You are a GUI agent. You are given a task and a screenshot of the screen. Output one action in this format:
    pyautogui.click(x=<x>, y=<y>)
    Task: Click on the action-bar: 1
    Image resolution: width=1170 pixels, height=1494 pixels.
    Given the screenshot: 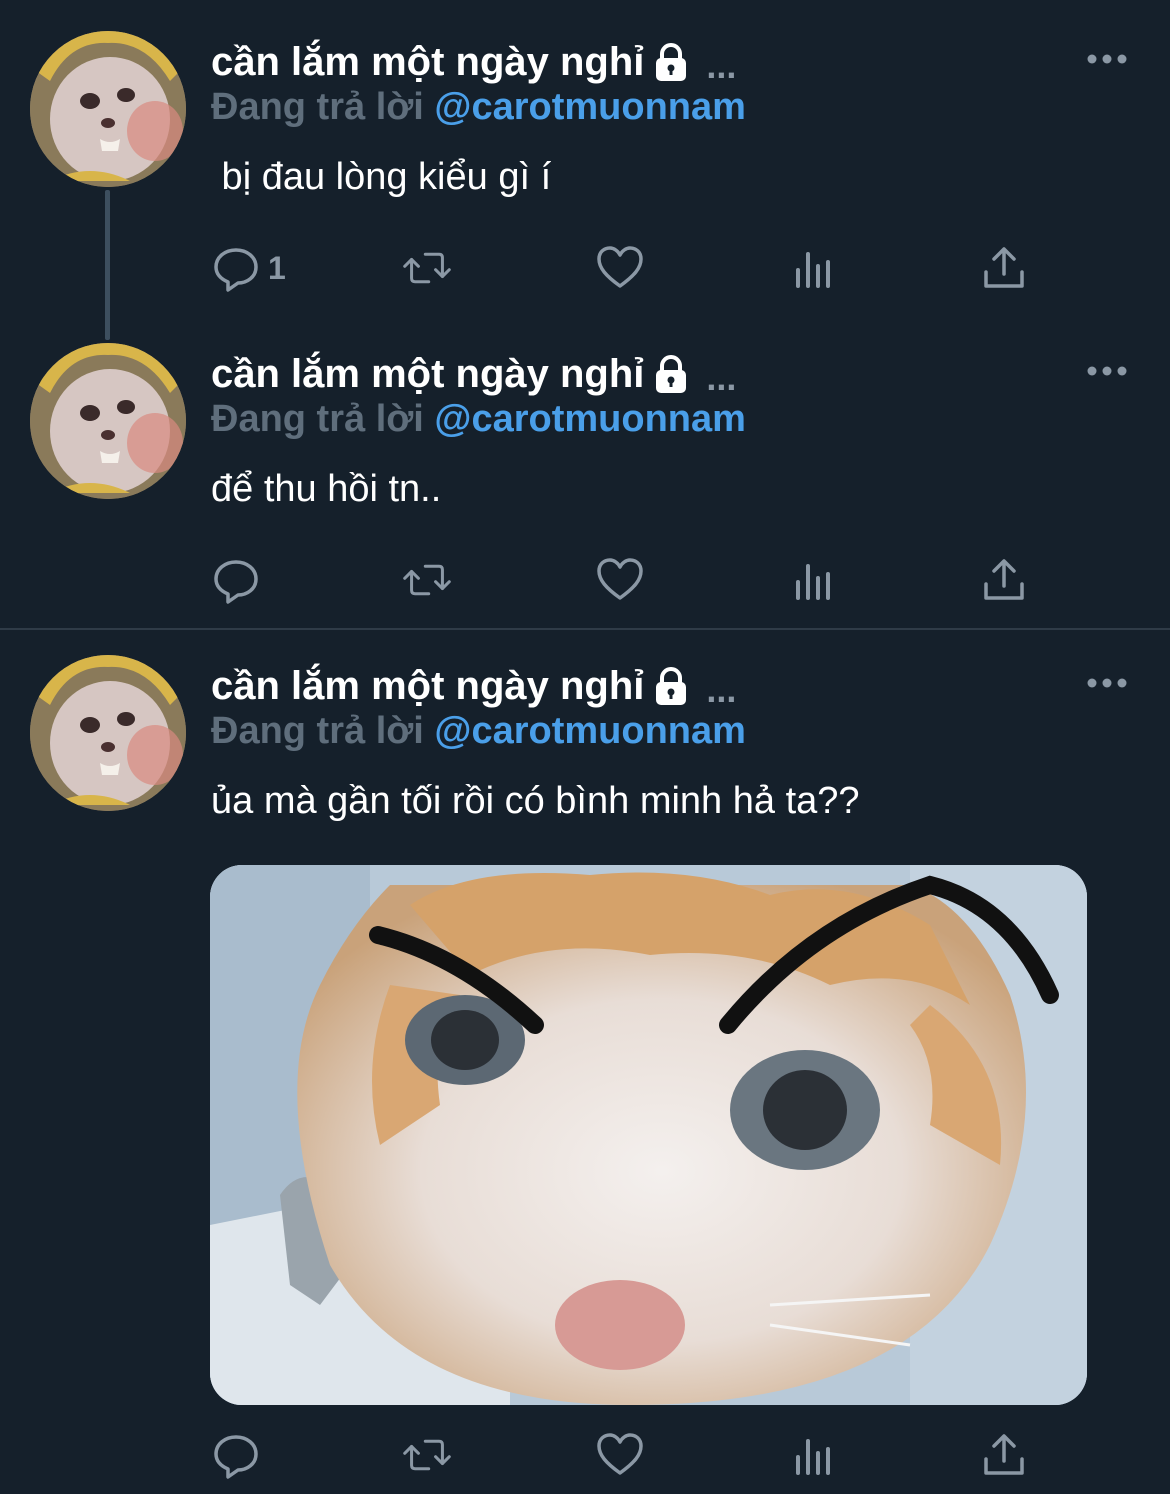 What is the action you would take?
    pyautogui.click(x=585, y=268)
    